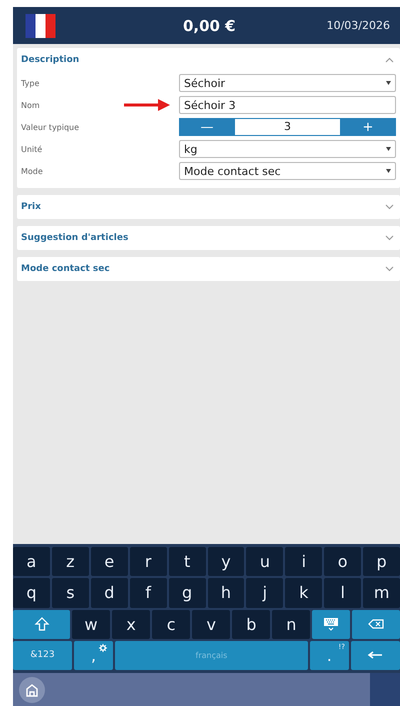  Describe the element at coordinates (303, 593) in the screenshot. I see `key: k` at that location.